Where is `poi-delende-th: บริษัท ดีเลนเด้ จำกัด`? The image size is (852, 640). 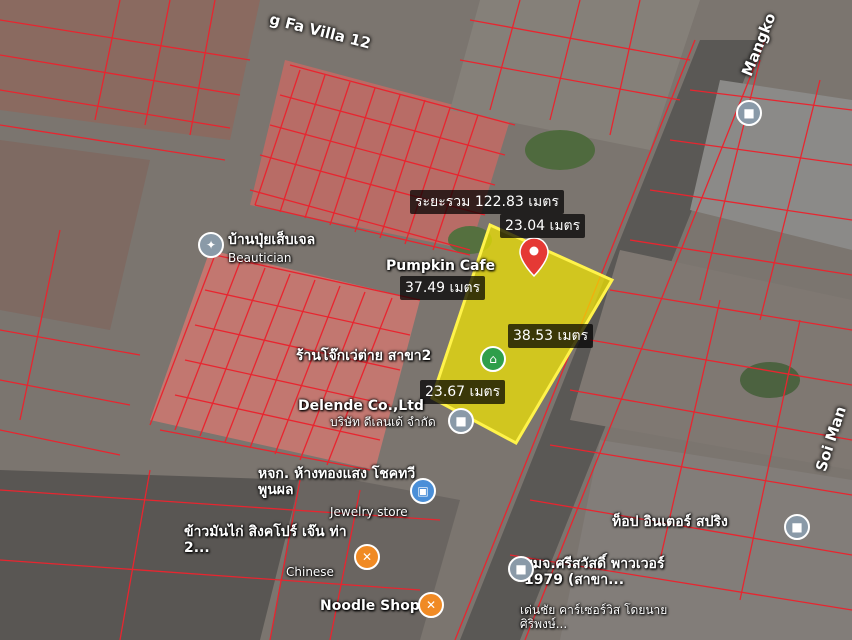 poi-delende-th: บริษัท ดีเลนเด้ จำกัด is located at coordinates (383, 422).